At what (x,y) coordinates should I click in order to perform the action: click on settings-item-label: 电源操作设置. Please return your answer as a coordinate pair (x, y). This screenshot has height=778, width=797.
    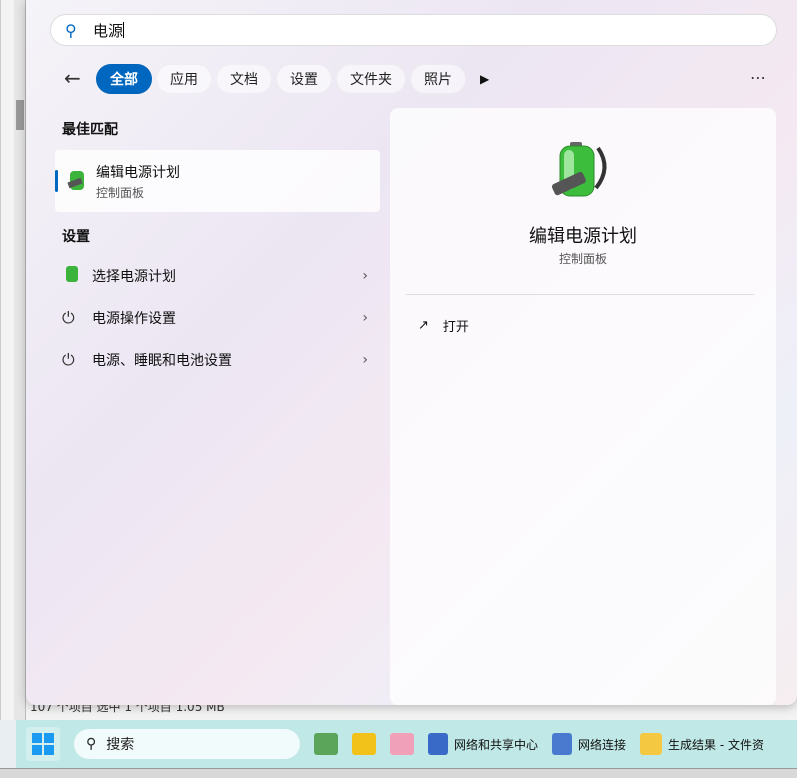
    Looking at the image, I should click on (134, 319).